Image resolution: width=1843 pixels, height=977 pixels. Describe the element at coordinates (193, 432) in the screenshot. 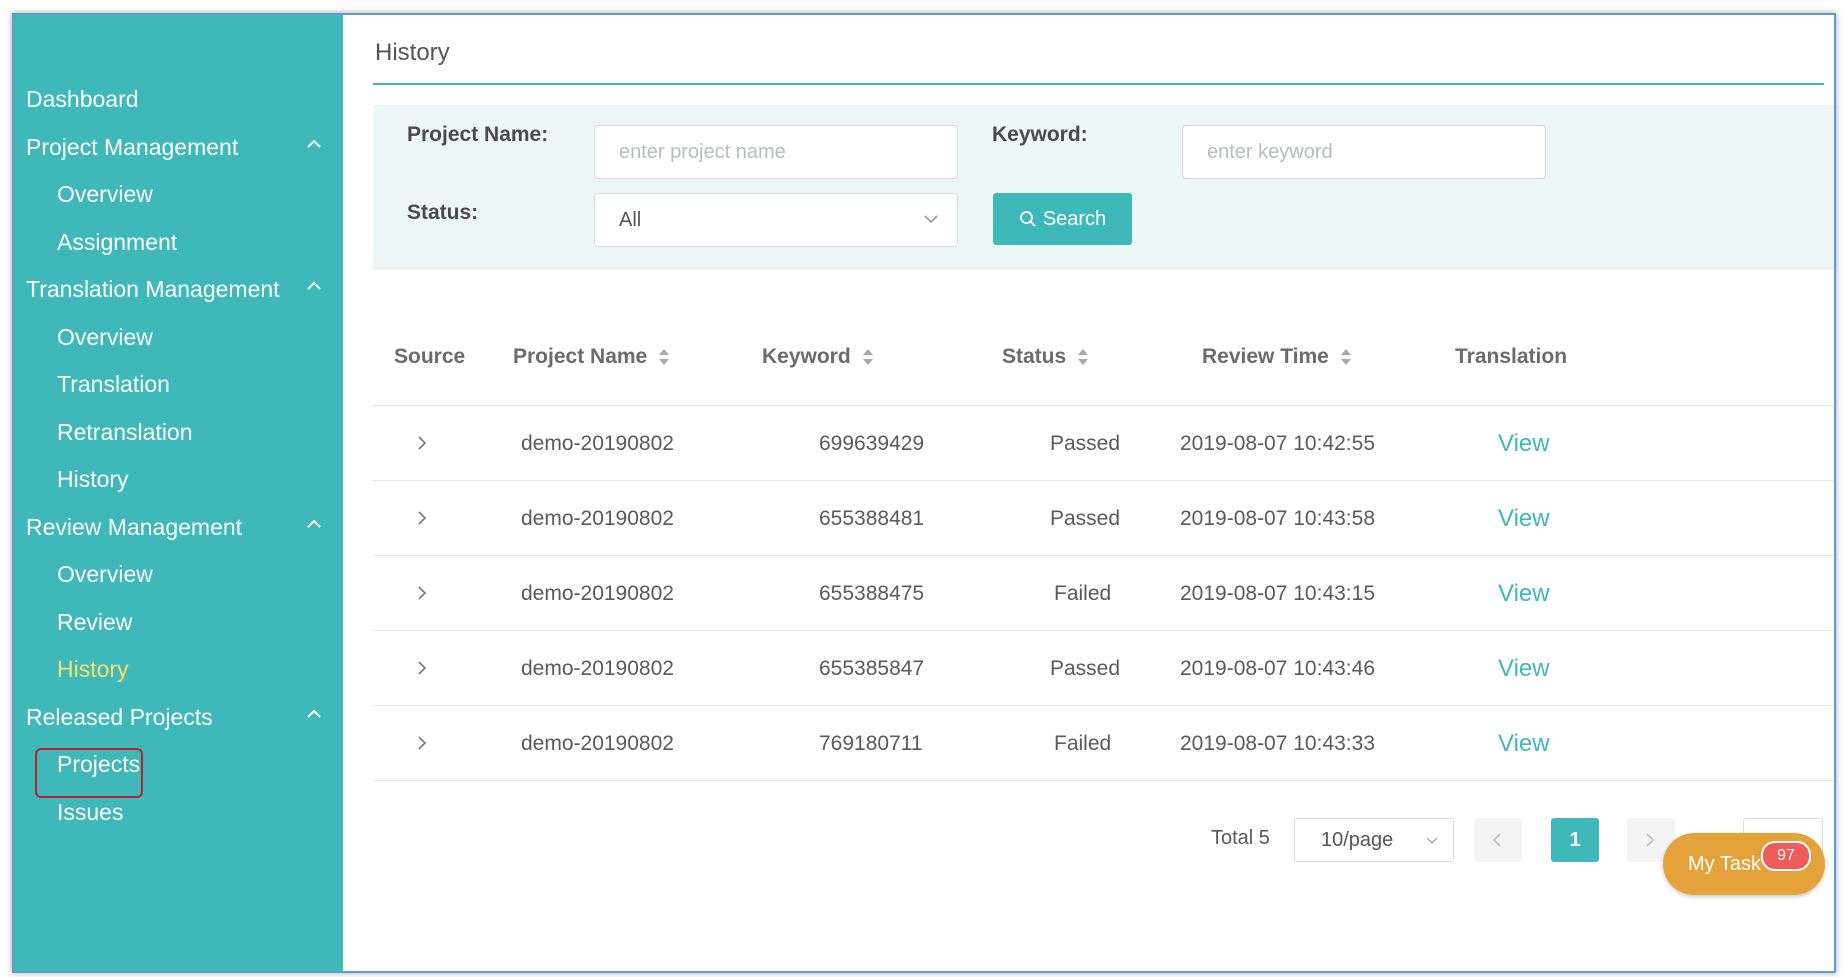

I see `sidebar-item-retranslation: Retranslation` at that location.